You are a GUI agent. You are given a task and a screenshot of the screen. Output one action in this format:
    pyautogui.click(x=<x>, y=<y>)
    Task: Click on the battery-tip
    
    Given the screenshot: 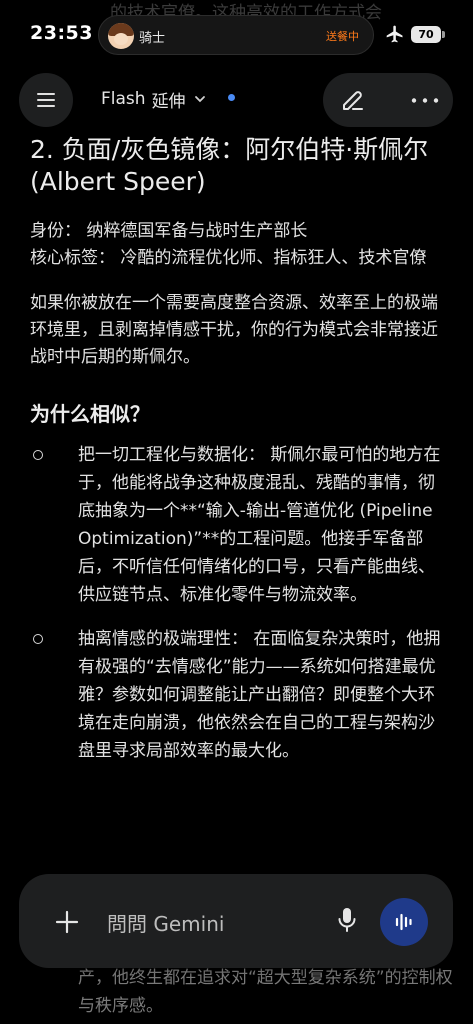 What is the action you would take?
    pyautogui.click(x=443, y=34)
    